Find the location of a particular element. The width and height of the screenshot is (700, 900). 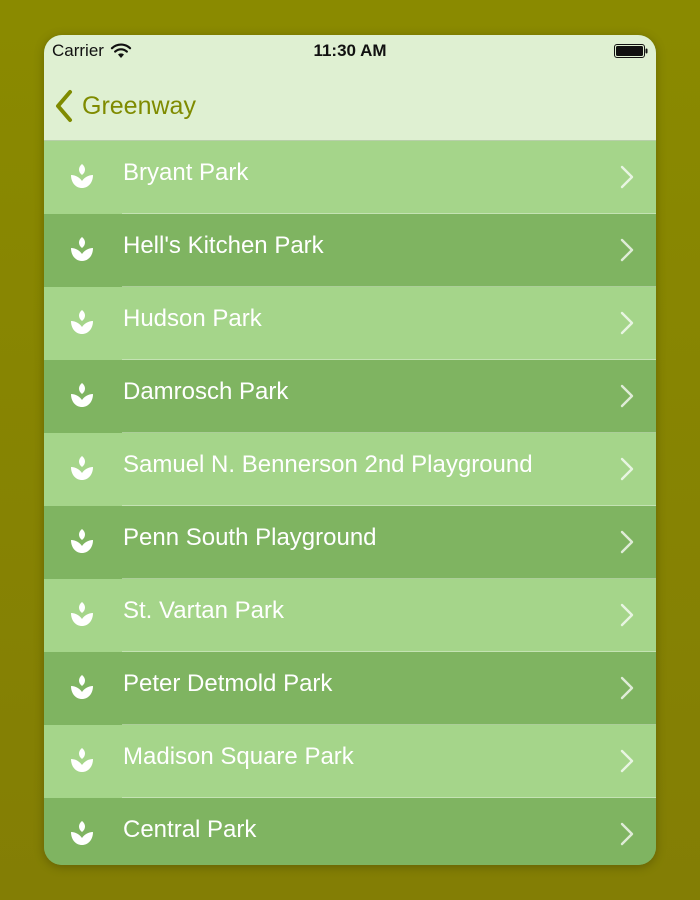

list-item: Hell's Kitchen Park is located at coordinates (350, 250).